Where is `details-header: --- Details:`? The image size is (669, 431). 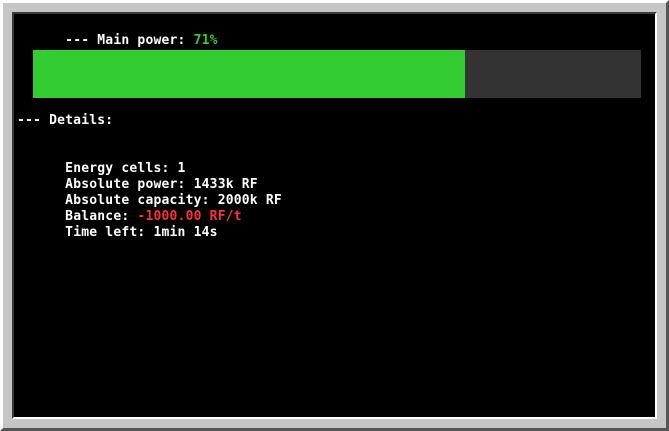
details-header: --- Details: is located at coordinates (65, 120).